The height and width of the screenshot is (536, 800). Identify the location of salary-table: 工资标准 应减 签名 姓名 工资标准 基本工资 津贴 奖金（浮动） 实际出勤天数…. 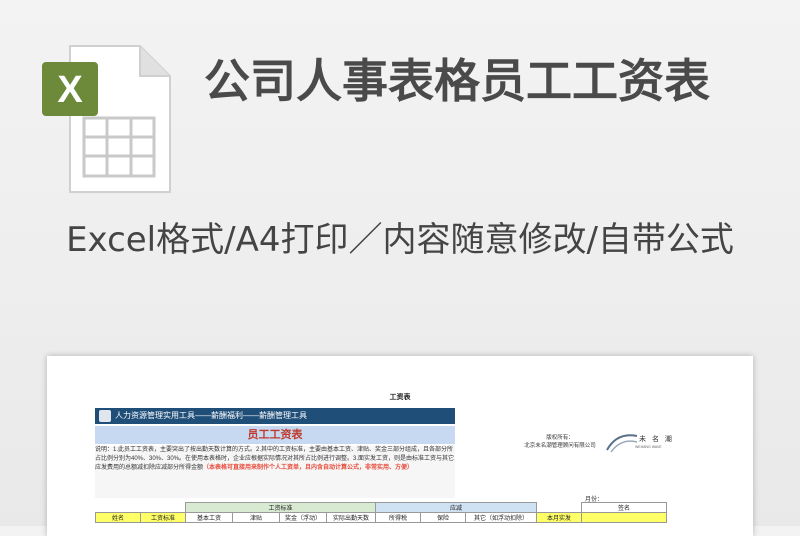
(381, 512).